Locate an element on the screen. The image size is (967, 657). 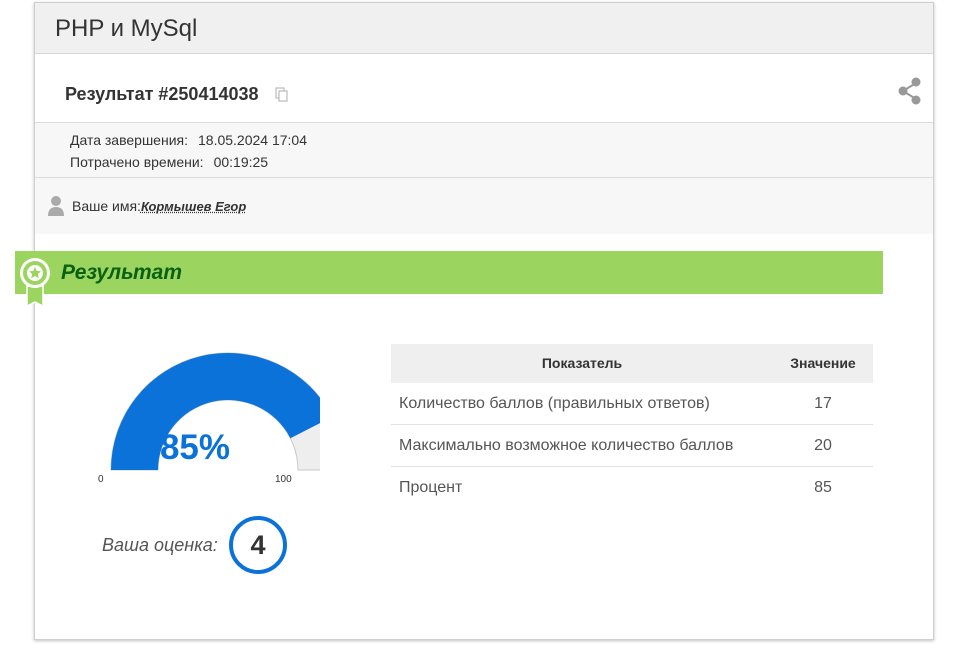
time-spent-row: Потрачено времени: 00:19:25 is located at coordinates (169, 162).